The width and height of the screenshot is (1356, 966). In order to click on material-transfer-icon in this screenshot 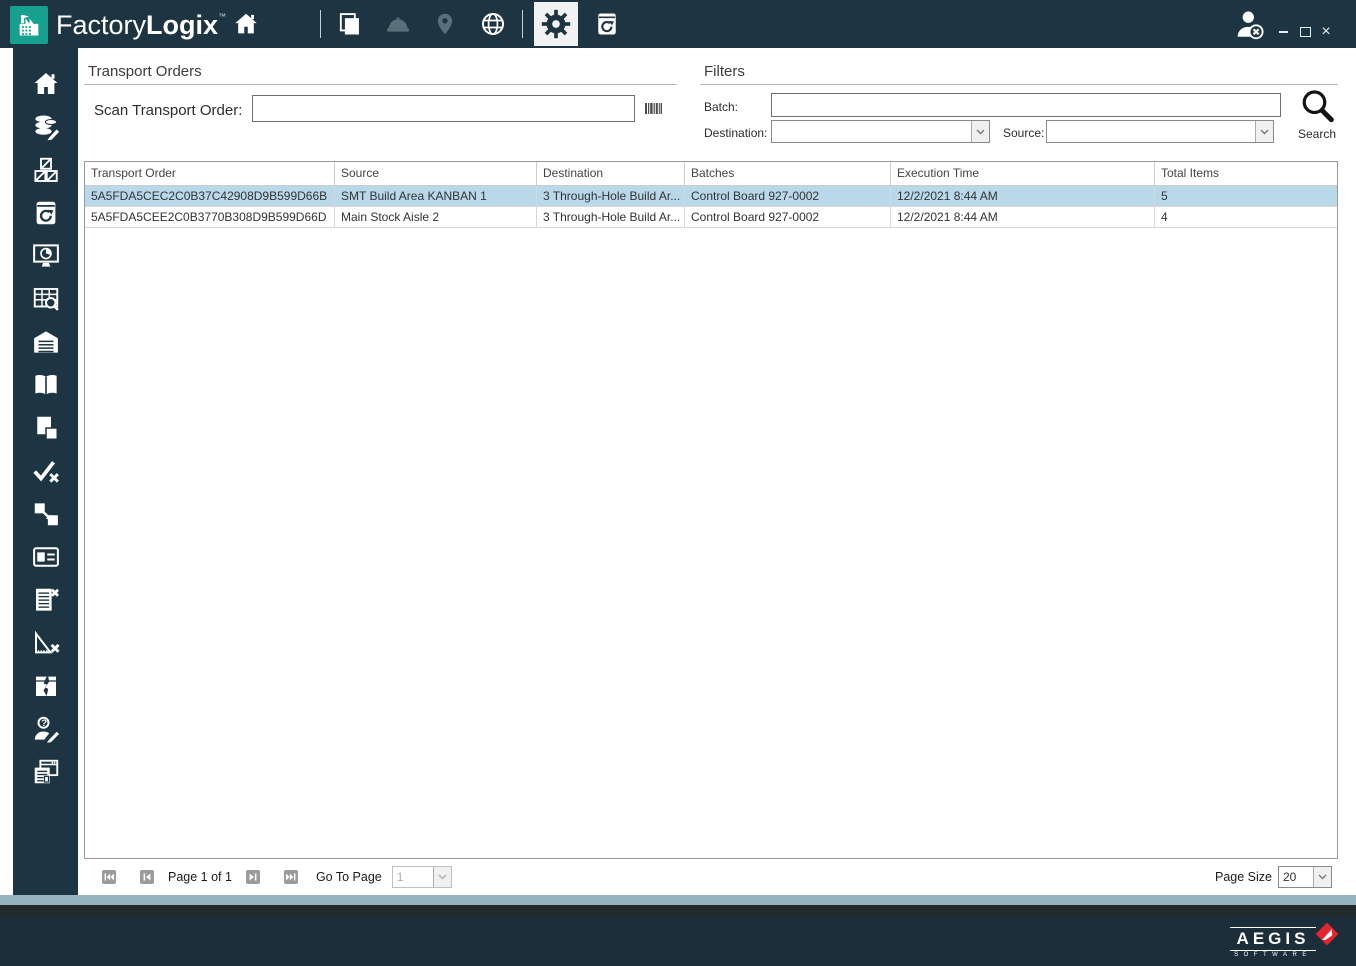, I will do `click(46, 513)`.